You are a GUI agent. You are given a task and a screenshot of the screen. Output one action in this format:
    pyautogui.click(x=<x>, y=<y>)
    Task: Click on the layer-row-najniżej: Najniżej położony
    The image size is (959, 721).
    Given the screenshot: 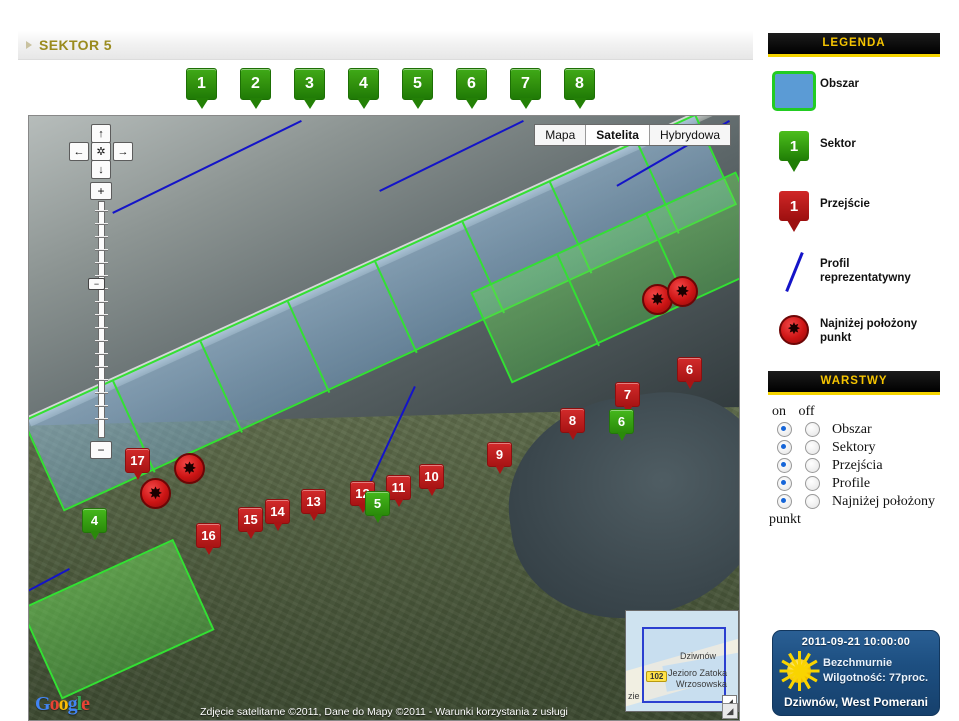 What is the action you would take?
    pyautogui.click(x=854, y=501)
    